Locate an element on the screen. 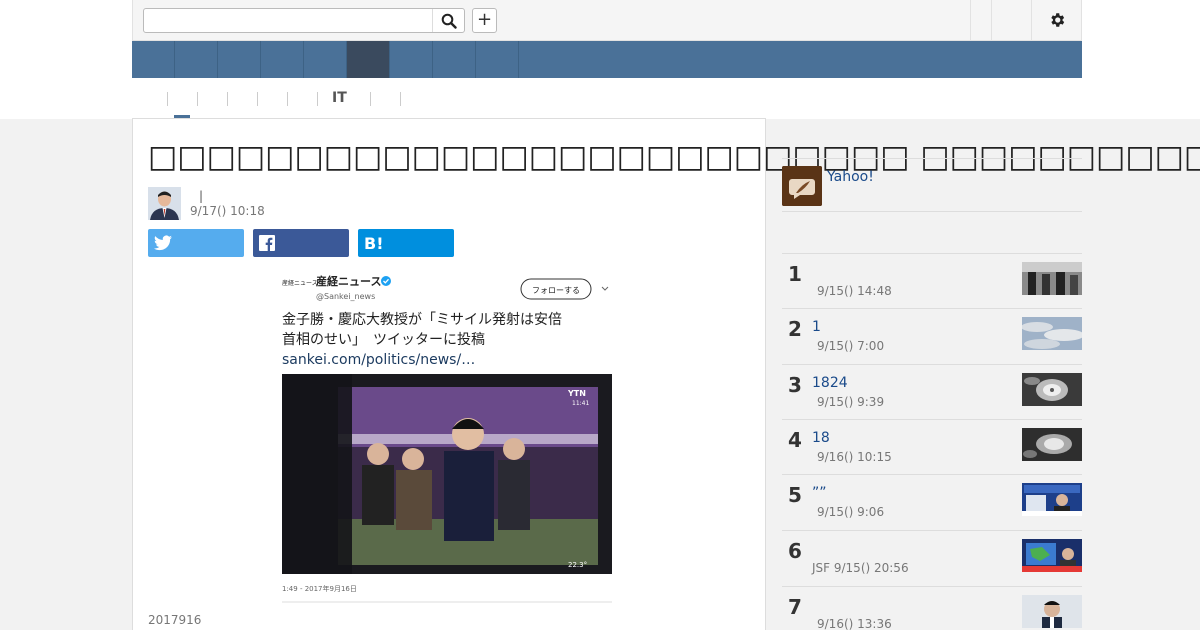 Image resolution: width=1200 pixels, height=630 pixels. ranking-number: 4 is located at coordinates (795, 440).